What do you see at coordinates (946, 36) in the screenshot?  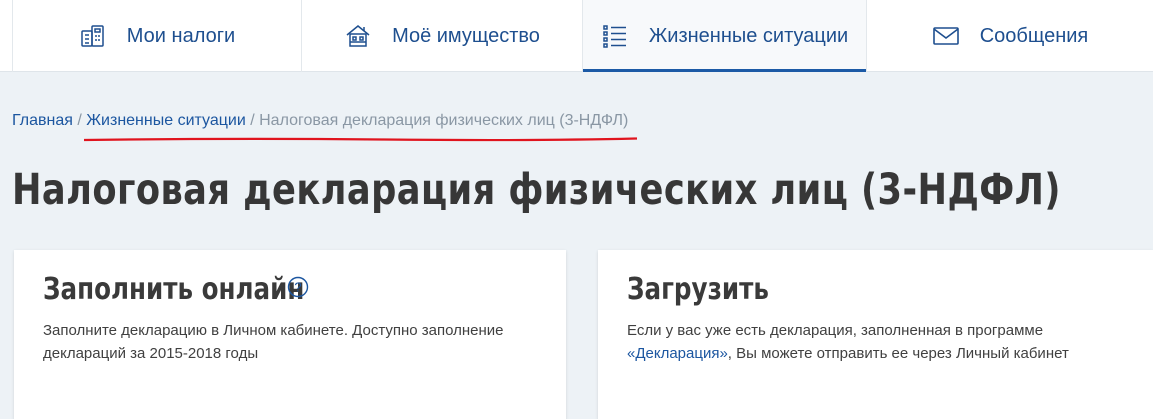 I see `envelope-icon` at bounding box center [946, 36].